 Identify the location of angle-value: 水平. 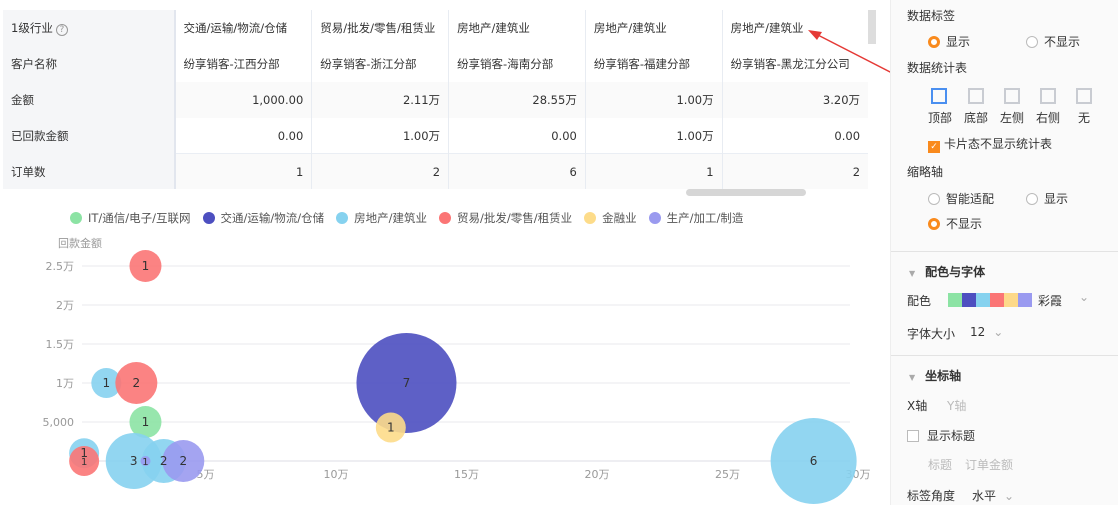
(984, 496).